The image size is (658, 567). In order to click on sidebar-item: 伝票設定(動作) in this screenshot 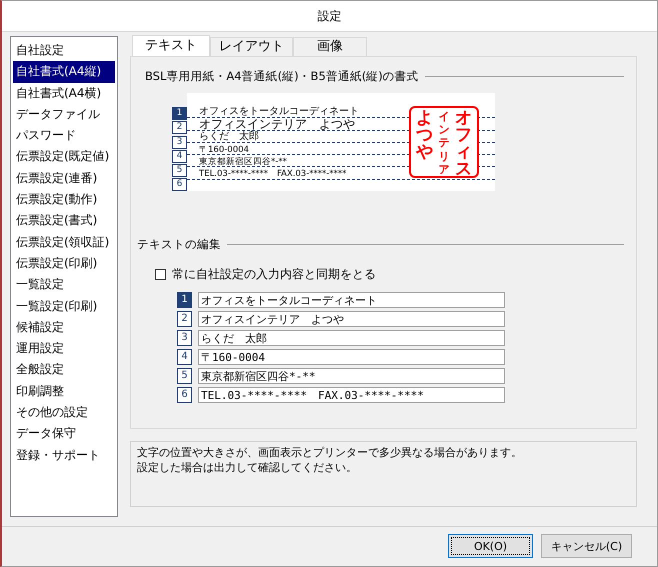, I will do `click(64, 199)`.